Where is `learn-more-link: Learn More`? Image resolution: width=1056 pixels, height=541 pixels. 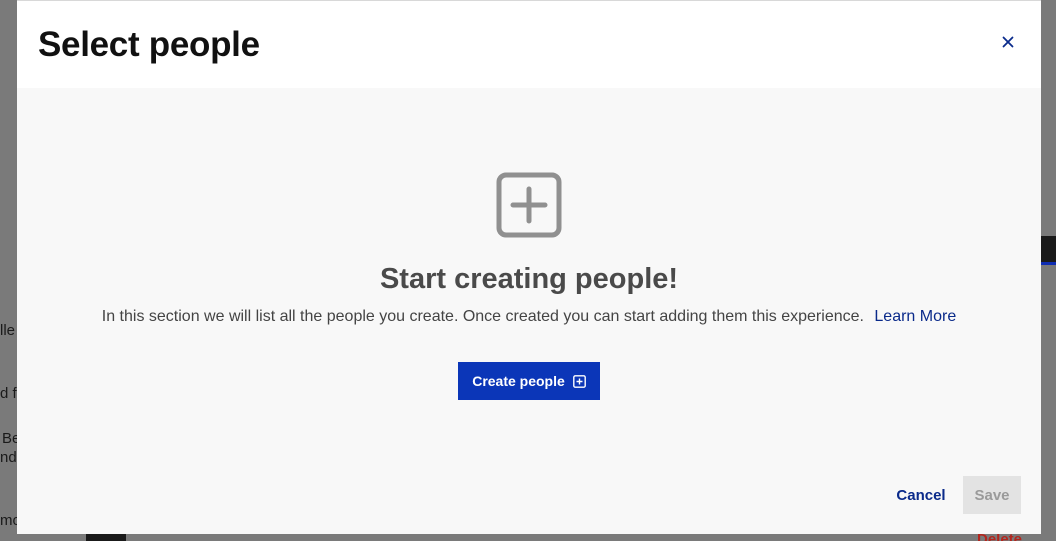 learn-more-link: Learn More is located at coordinates (915, 316).